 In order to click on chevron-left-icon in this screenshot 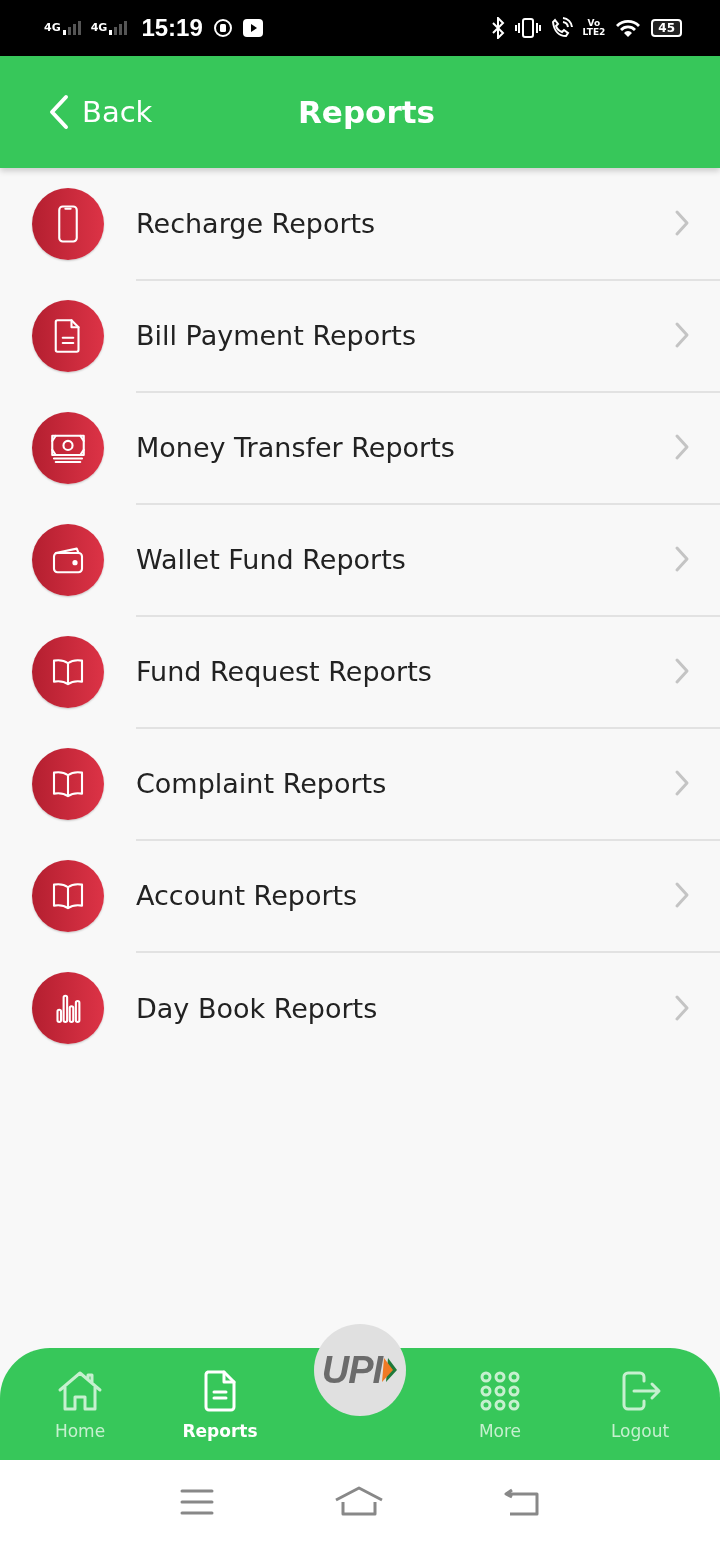, I will do `click(59, 112)`.